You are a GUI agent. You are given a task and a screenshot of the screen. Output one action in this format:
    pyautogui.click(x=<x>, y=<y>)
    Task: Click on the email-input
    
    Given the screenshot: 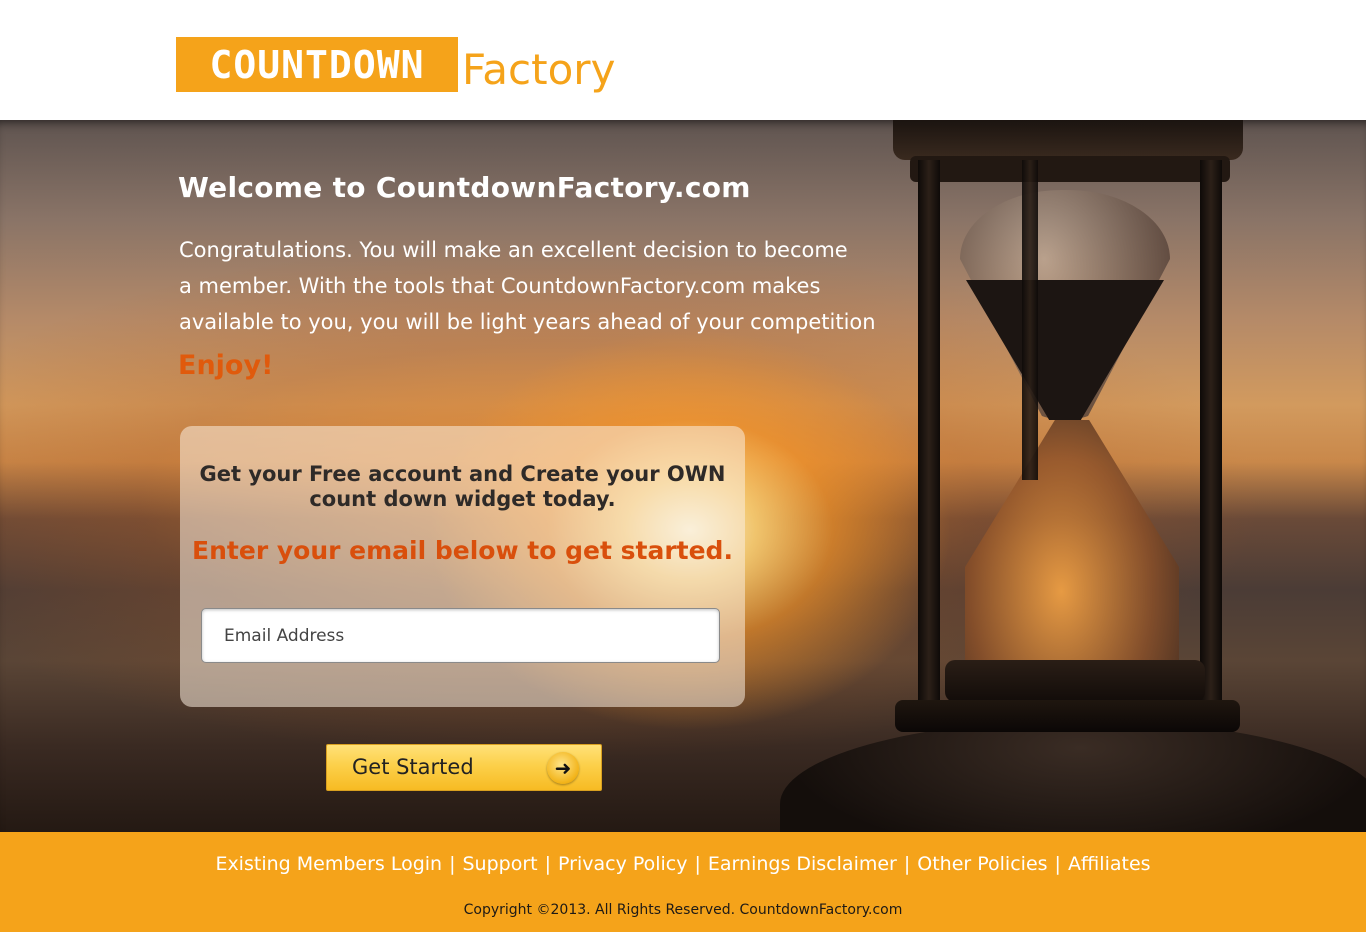 What is the action you would take?
    pyautogui.click(x=460, y=635)
    